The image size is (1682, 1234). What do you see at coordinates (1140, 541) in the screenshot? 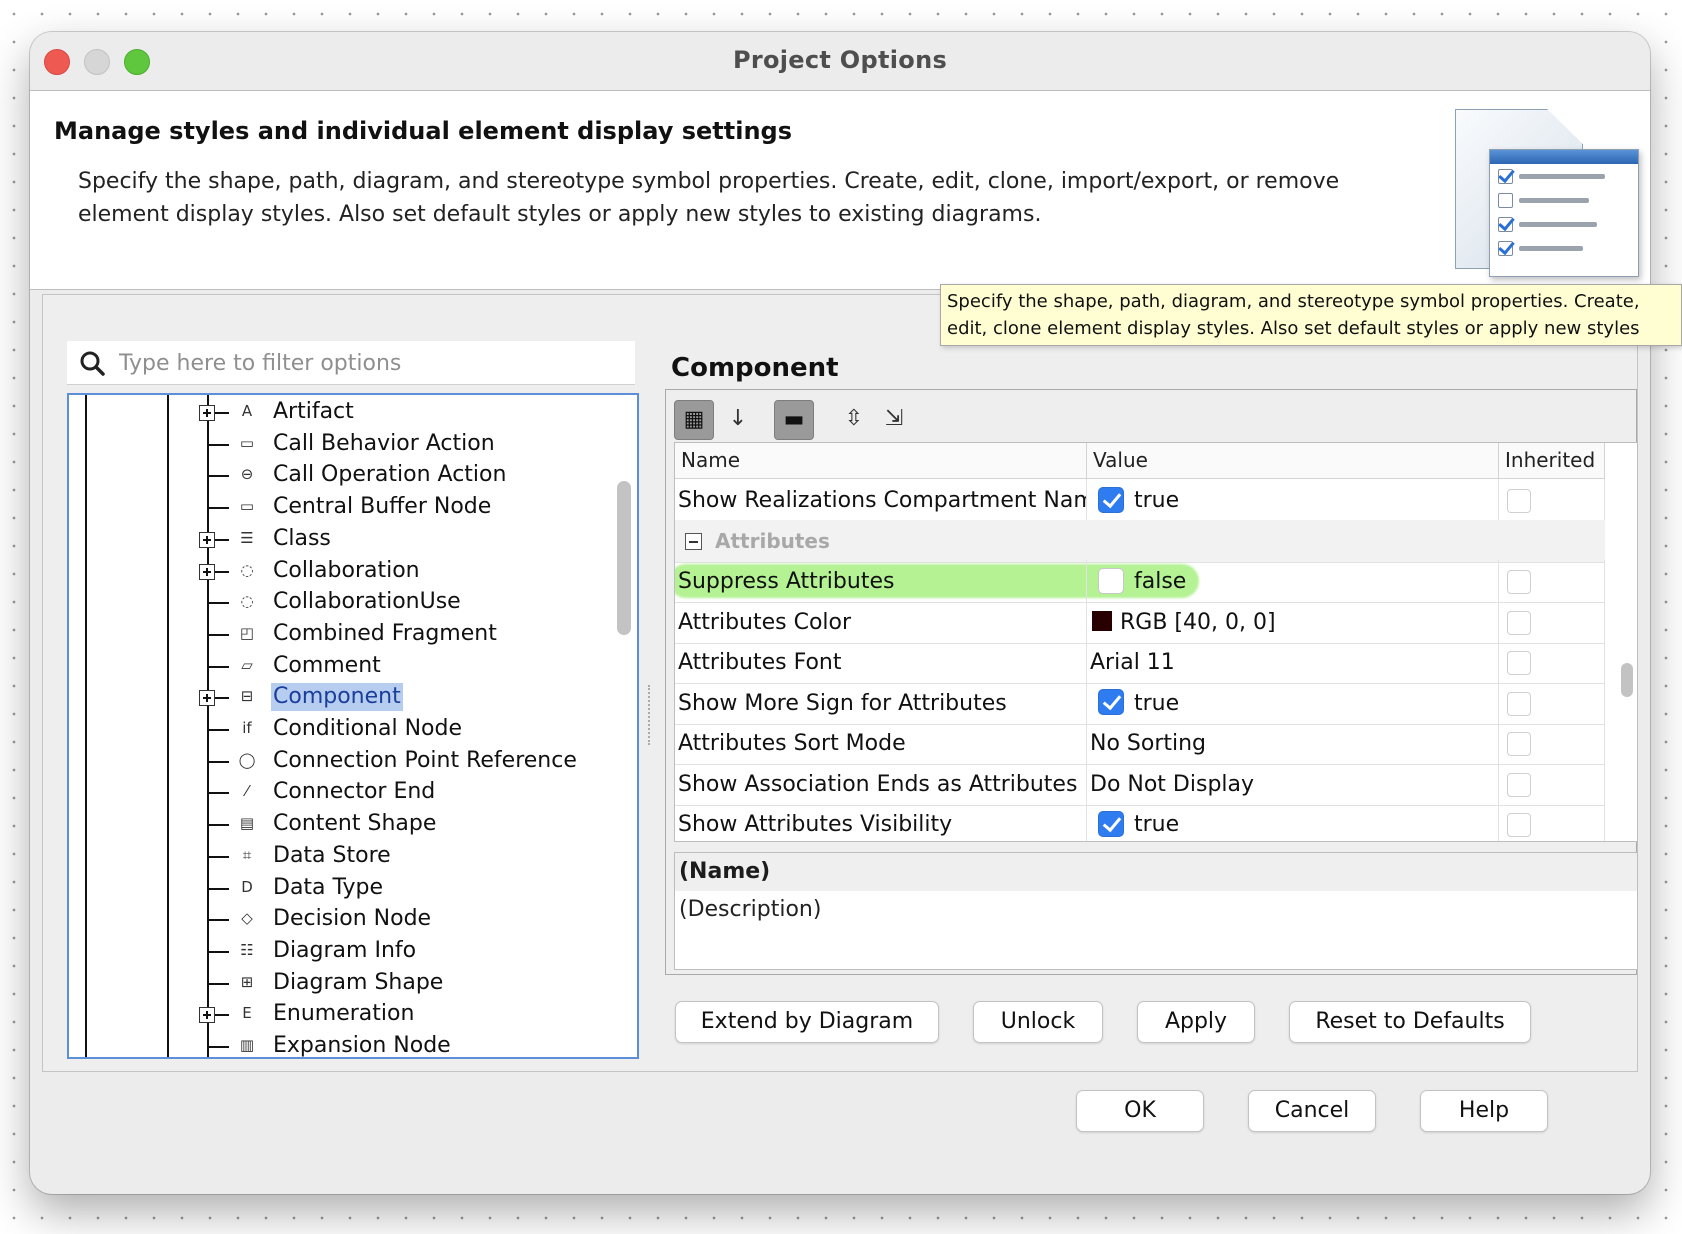
I see `category-row: Attributes` at bounding box center [1140, 541].